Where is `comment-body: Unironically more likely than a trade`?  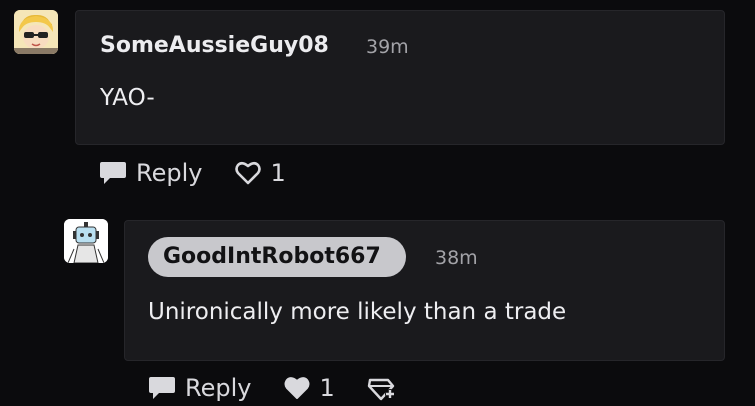 comment-body: Unironically more likely than a trade is located at coordinates (357, 312).